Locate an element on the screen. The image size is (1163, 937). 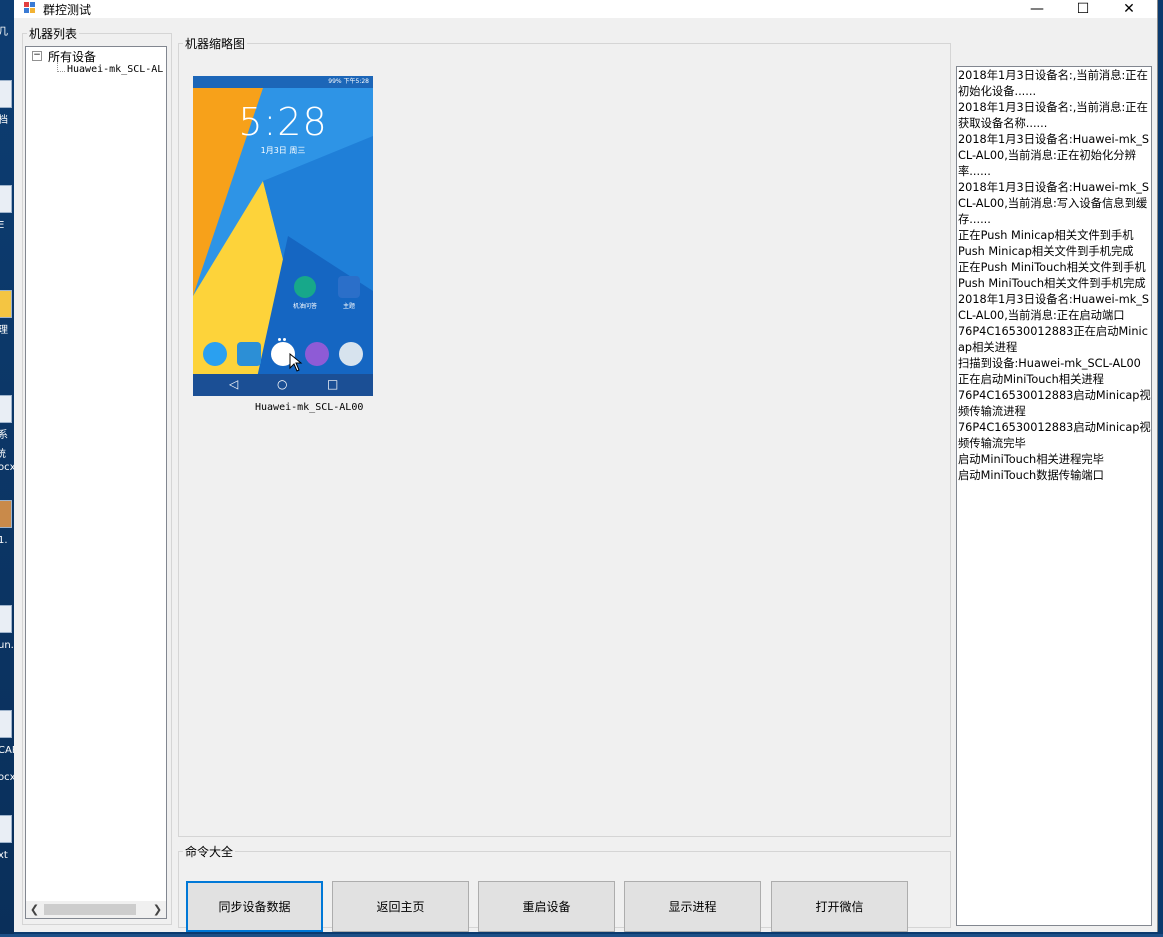
go-home-button: 返回主页 is located at coordinates (400, 906).